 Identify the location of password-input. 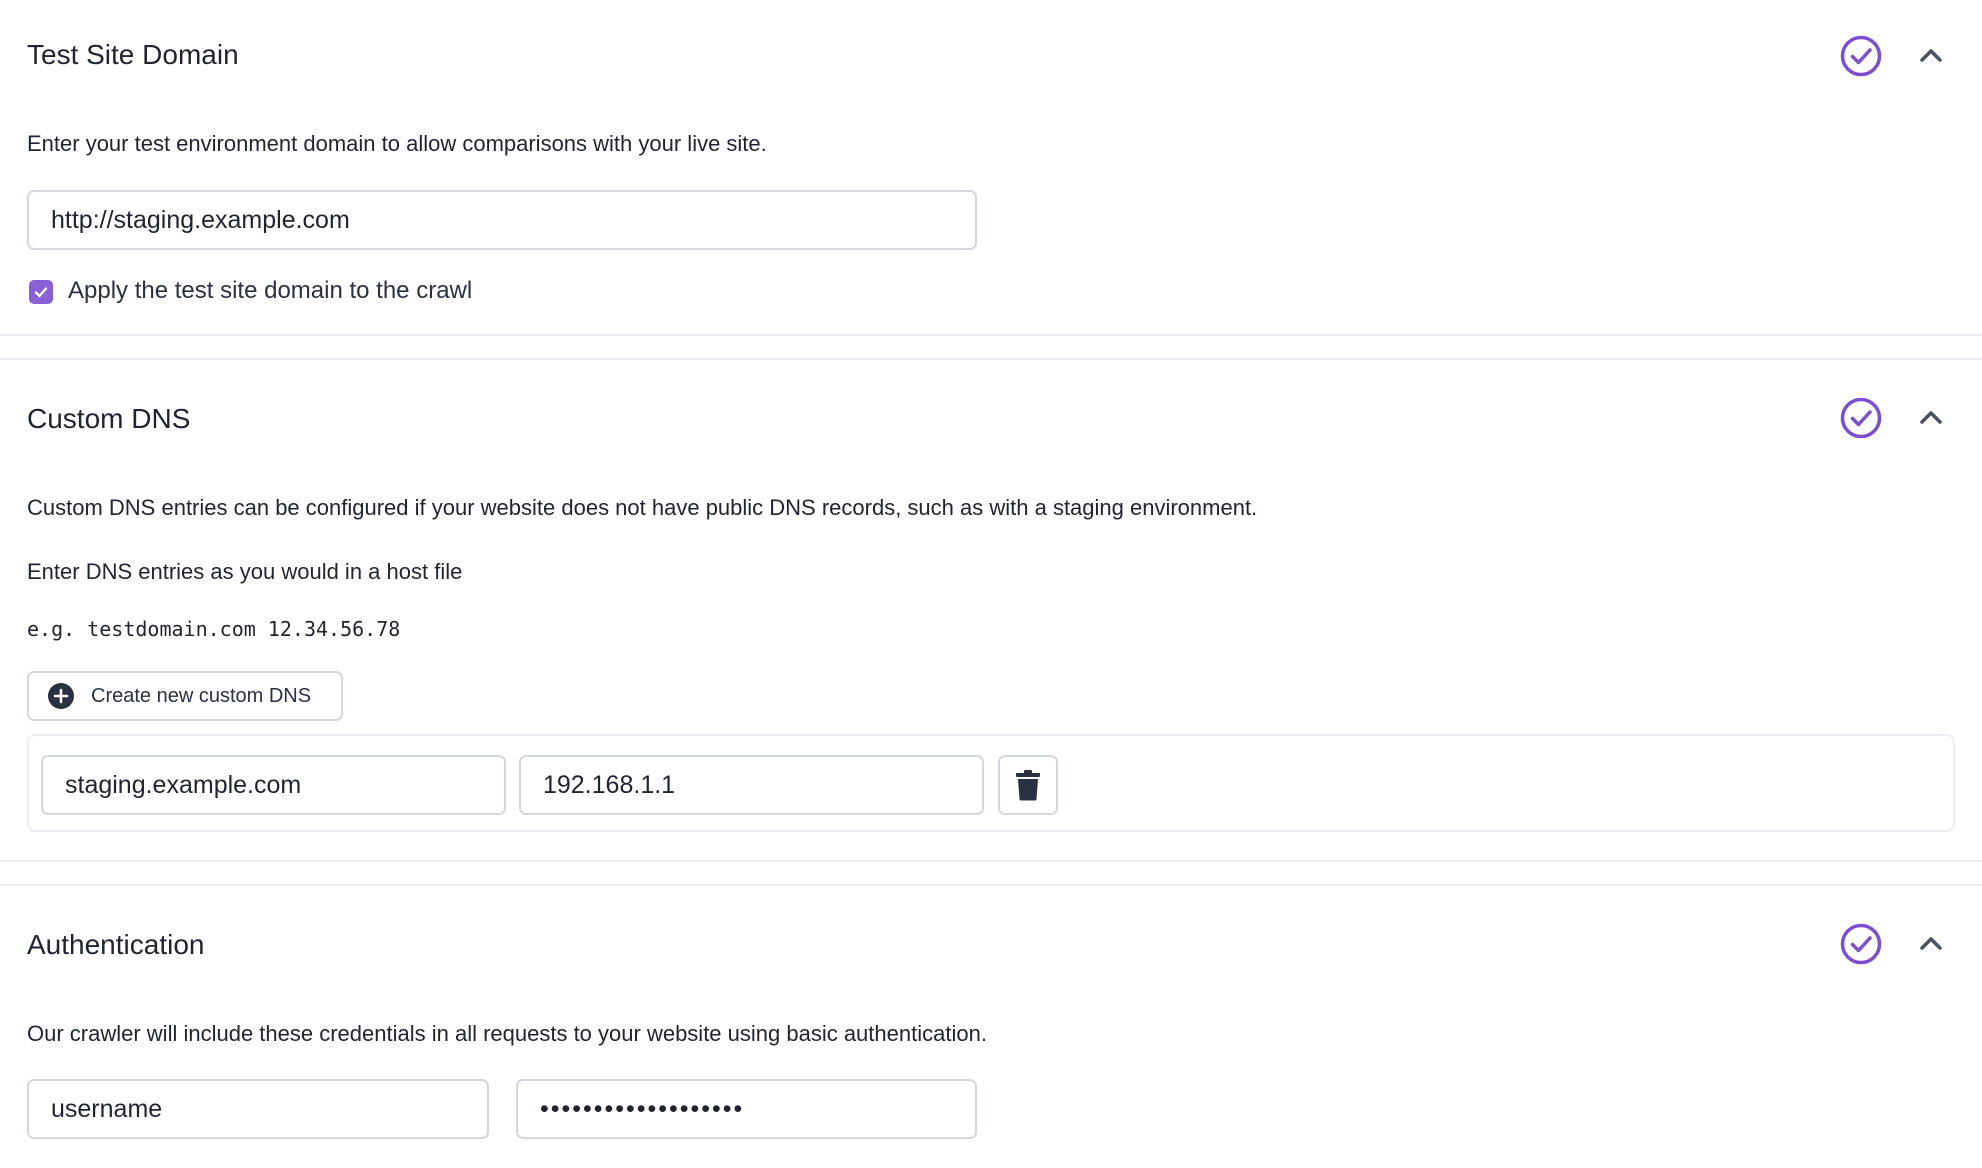
(746, 1109).